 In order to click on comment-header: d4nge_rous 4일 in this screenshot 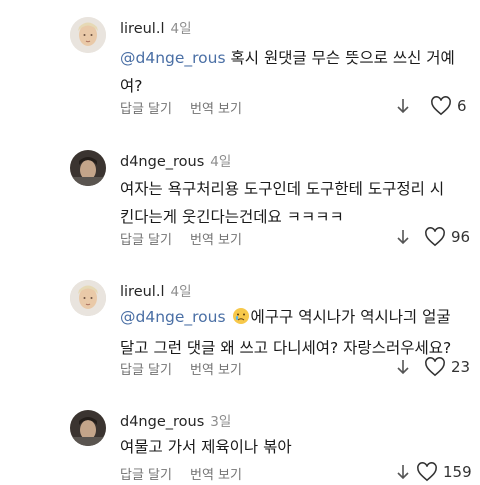, I will do `click(175, 160)`.